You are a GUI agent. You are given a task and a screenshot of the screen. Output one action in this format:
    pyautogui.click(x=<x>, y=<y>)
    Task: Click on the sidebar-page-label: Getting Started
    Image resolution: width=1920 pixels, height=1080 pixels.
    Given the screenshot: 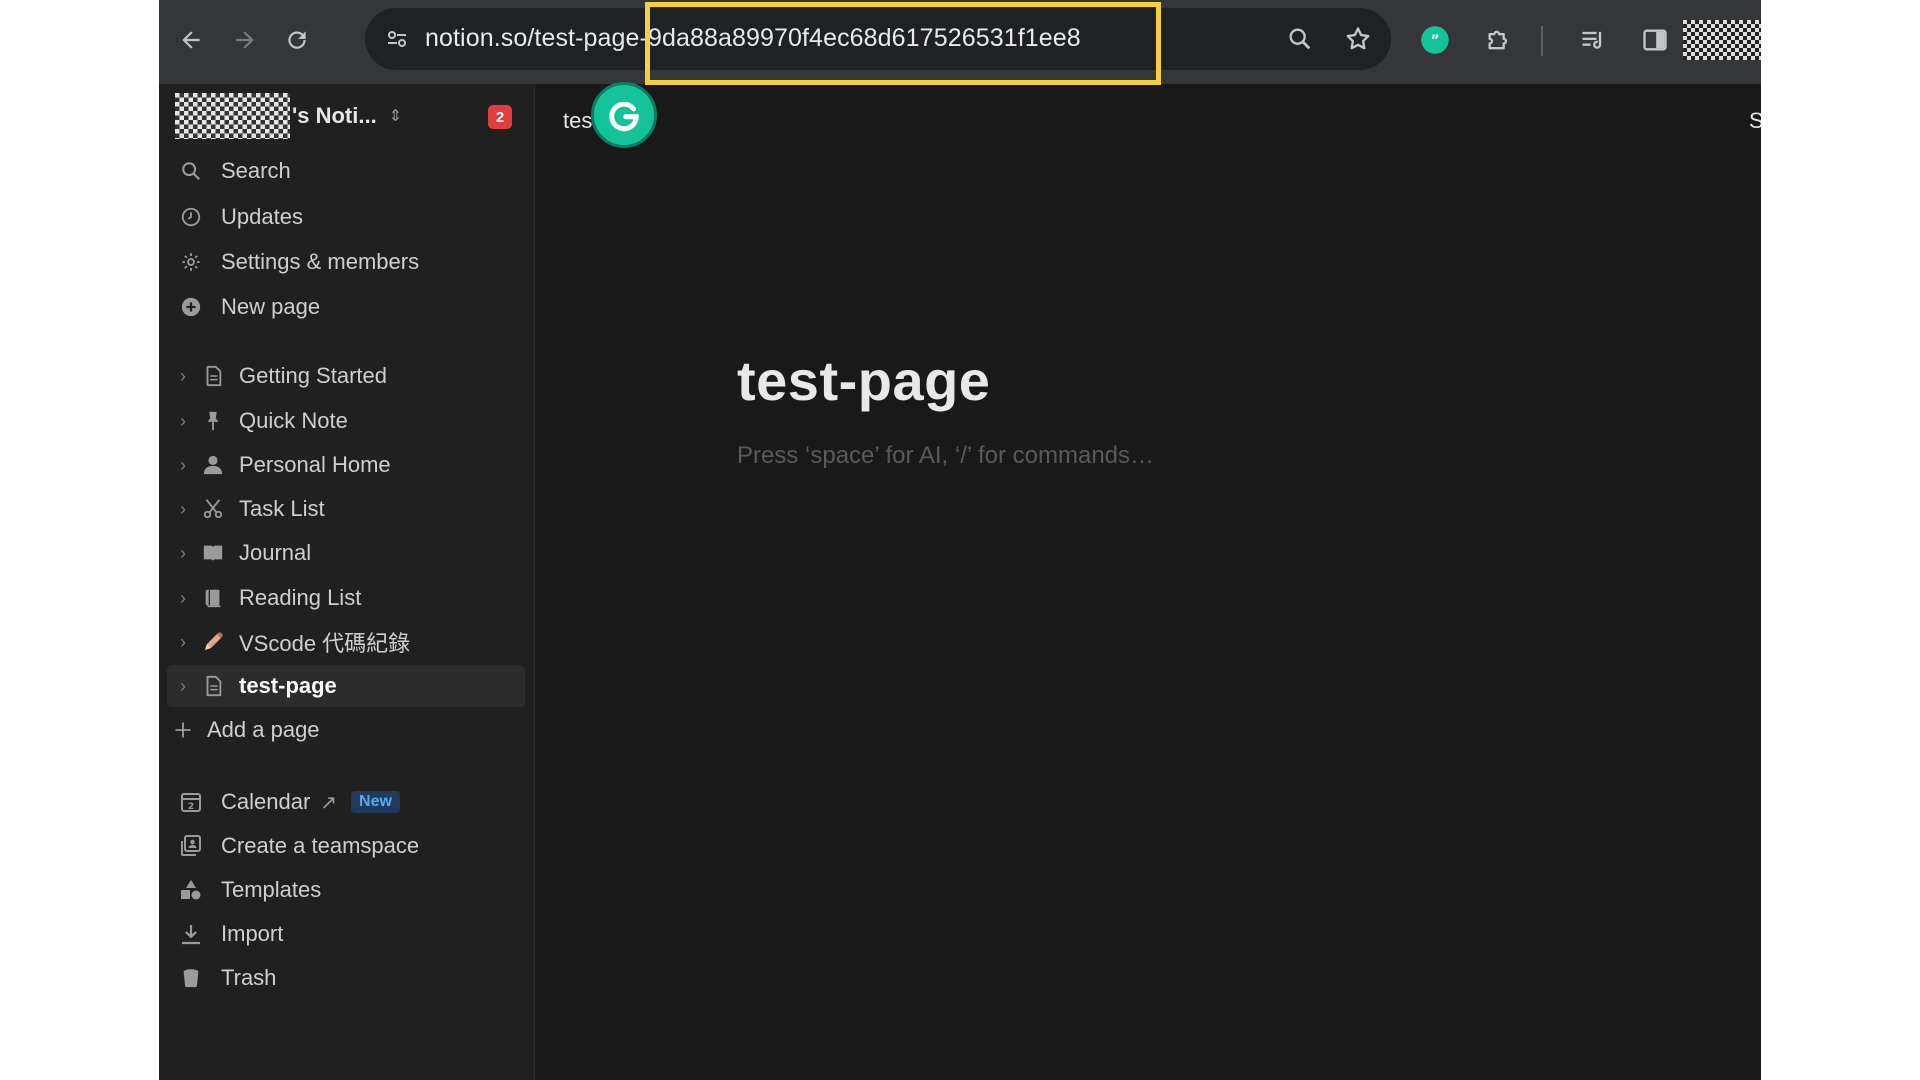 What is the action you would take?
    pyautogui.click(x=313, y=375)
    